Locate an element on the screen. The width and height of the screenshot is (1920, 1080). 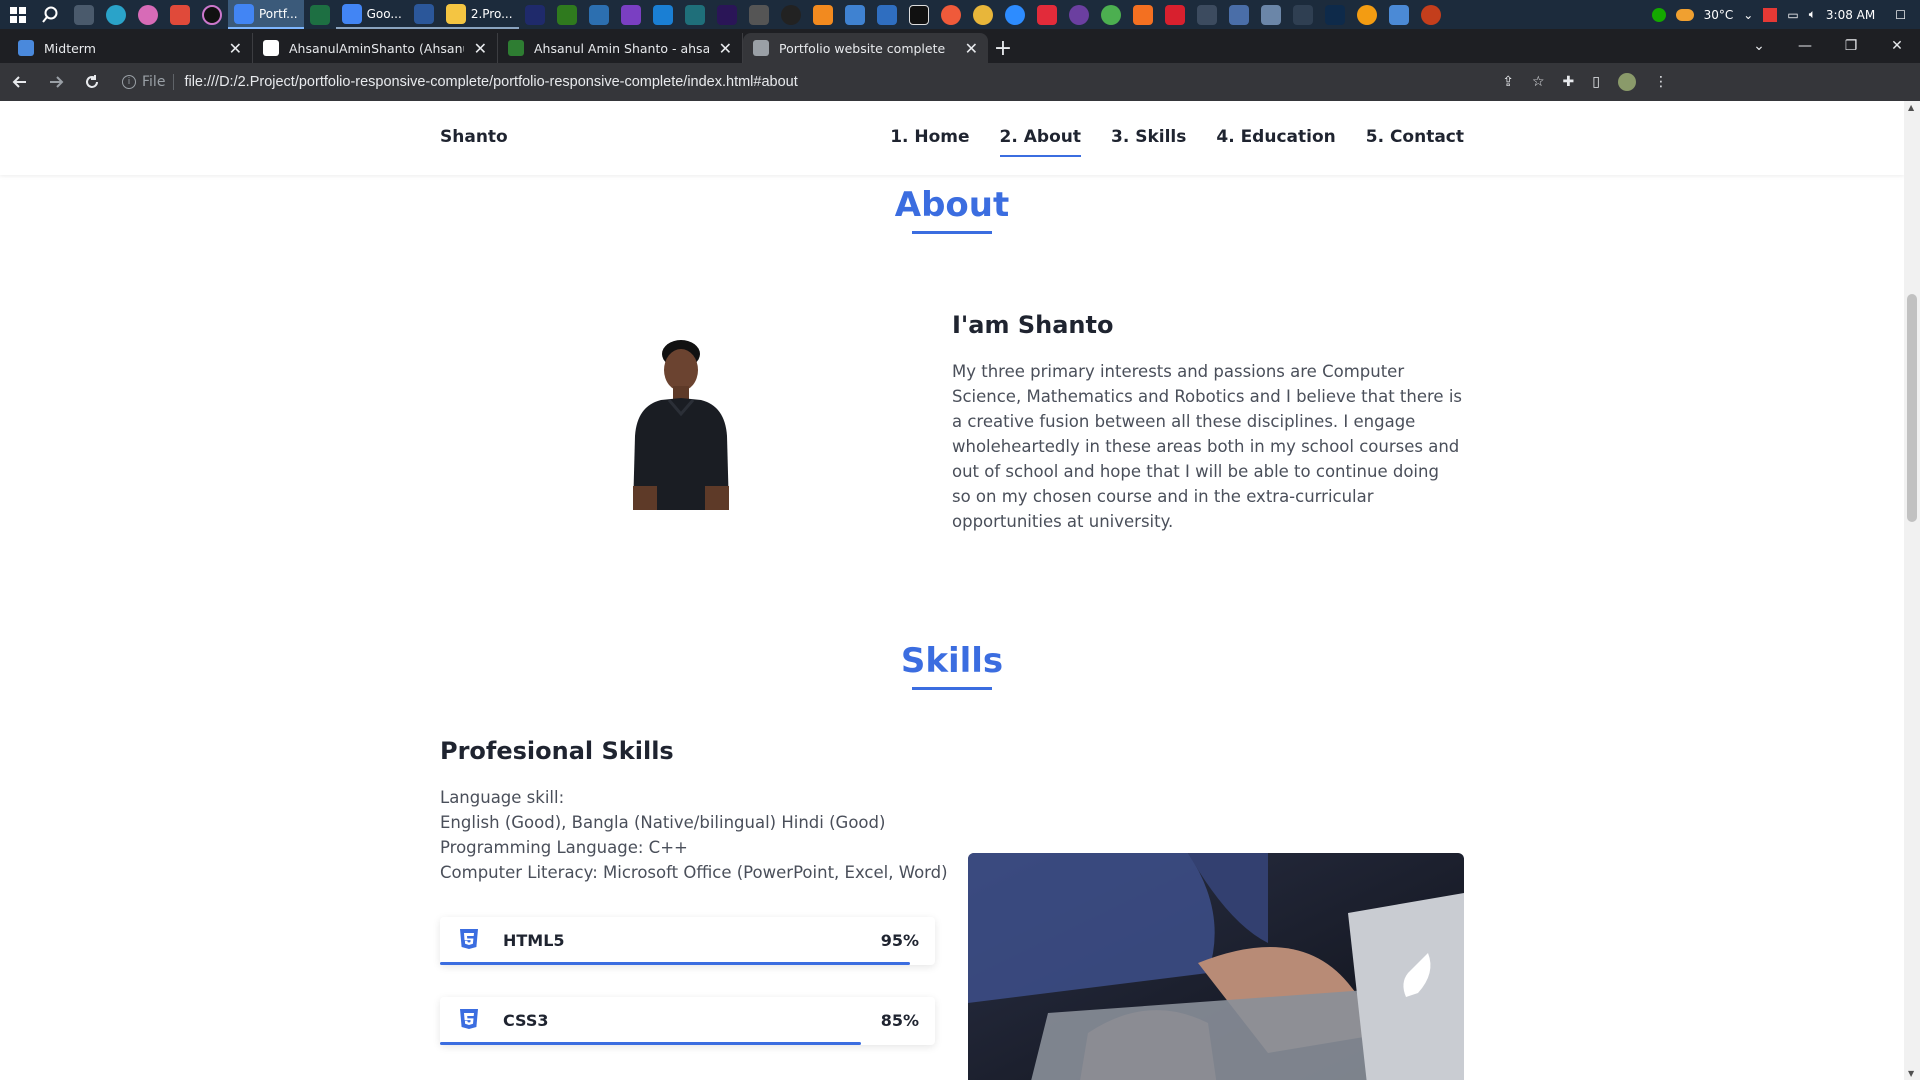
animate-icon is located at coordinates (534, 14).